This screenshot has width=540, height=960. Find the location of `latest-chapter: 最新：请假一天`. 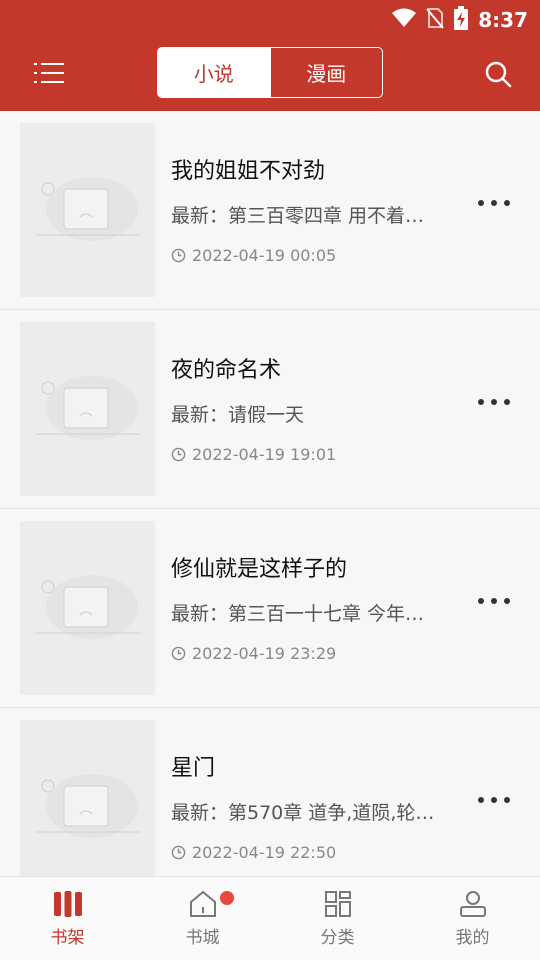

latest-chapter: 最新：请假一天 is located at coordinates (238, 415).